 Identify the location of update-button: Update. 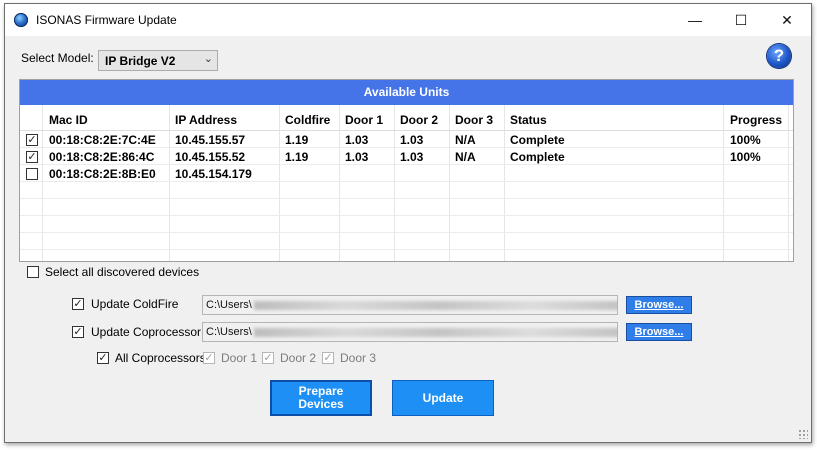
(443, 398).